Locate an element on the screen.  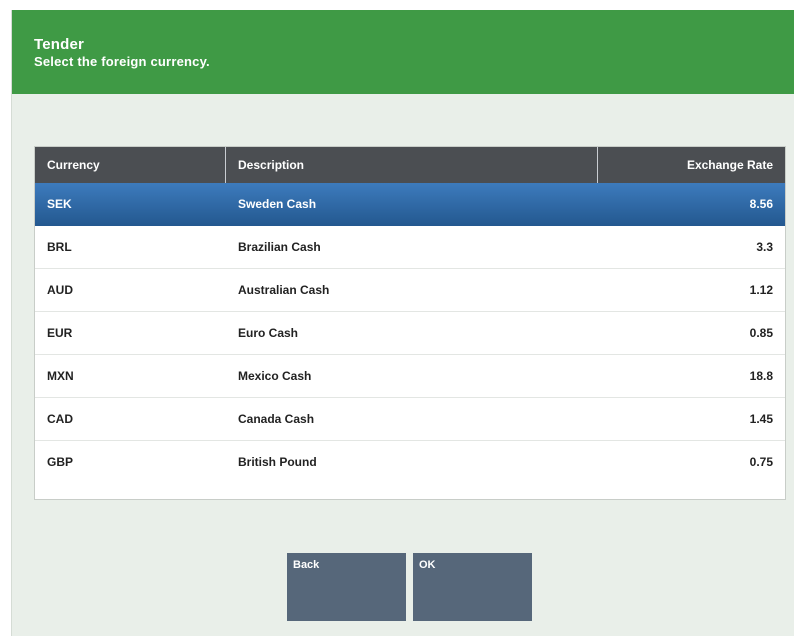
page-header: Tender Select the foreign currency. is located at coordinates (403, 52).